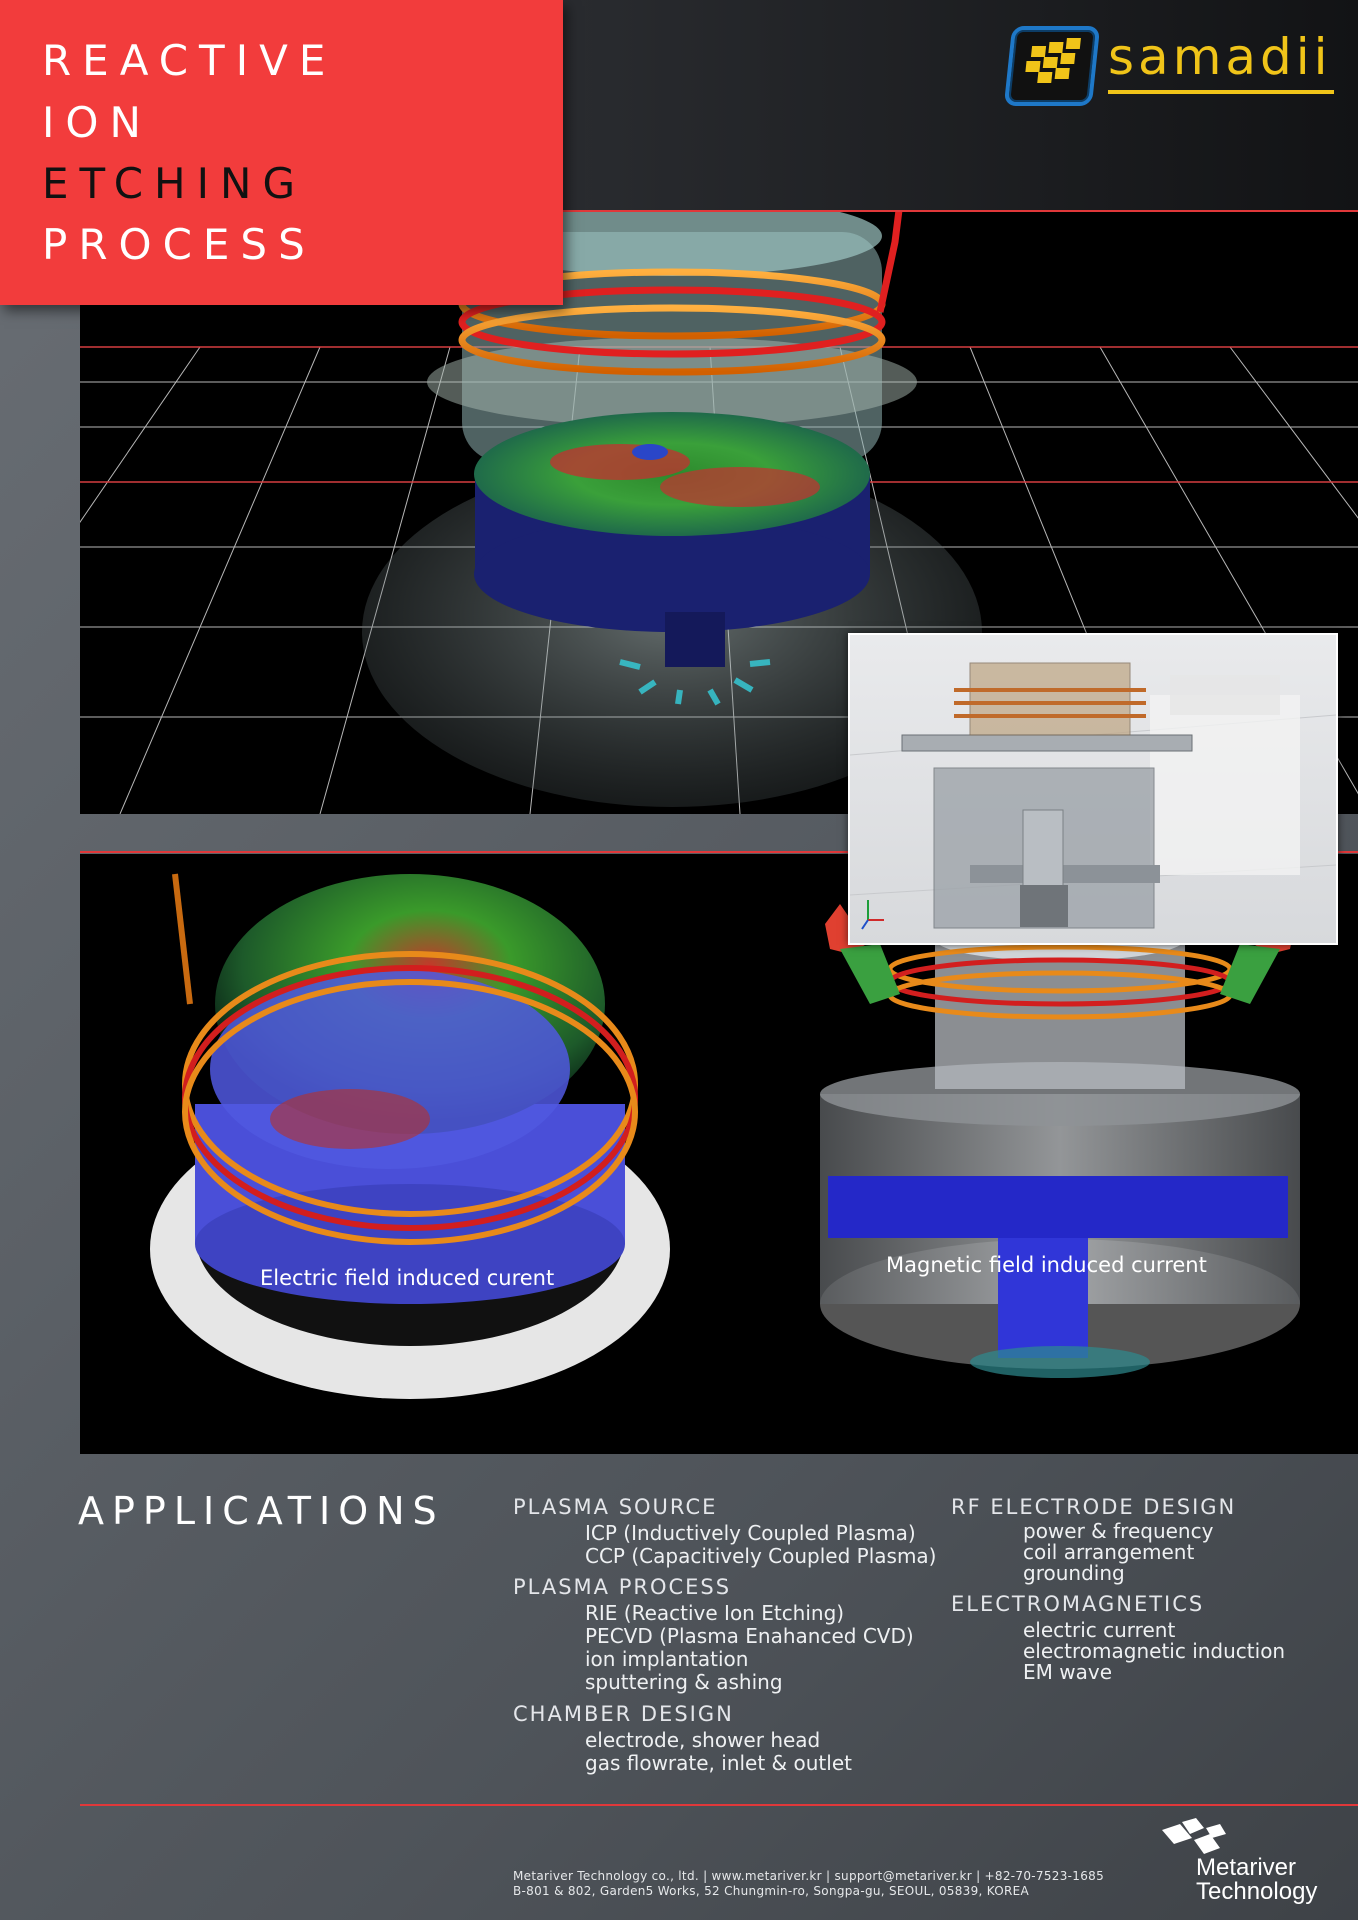  Describe the element at coordinates (1257, 1891) in the screenshot. I see `metariver-technology: Technology` at that location.